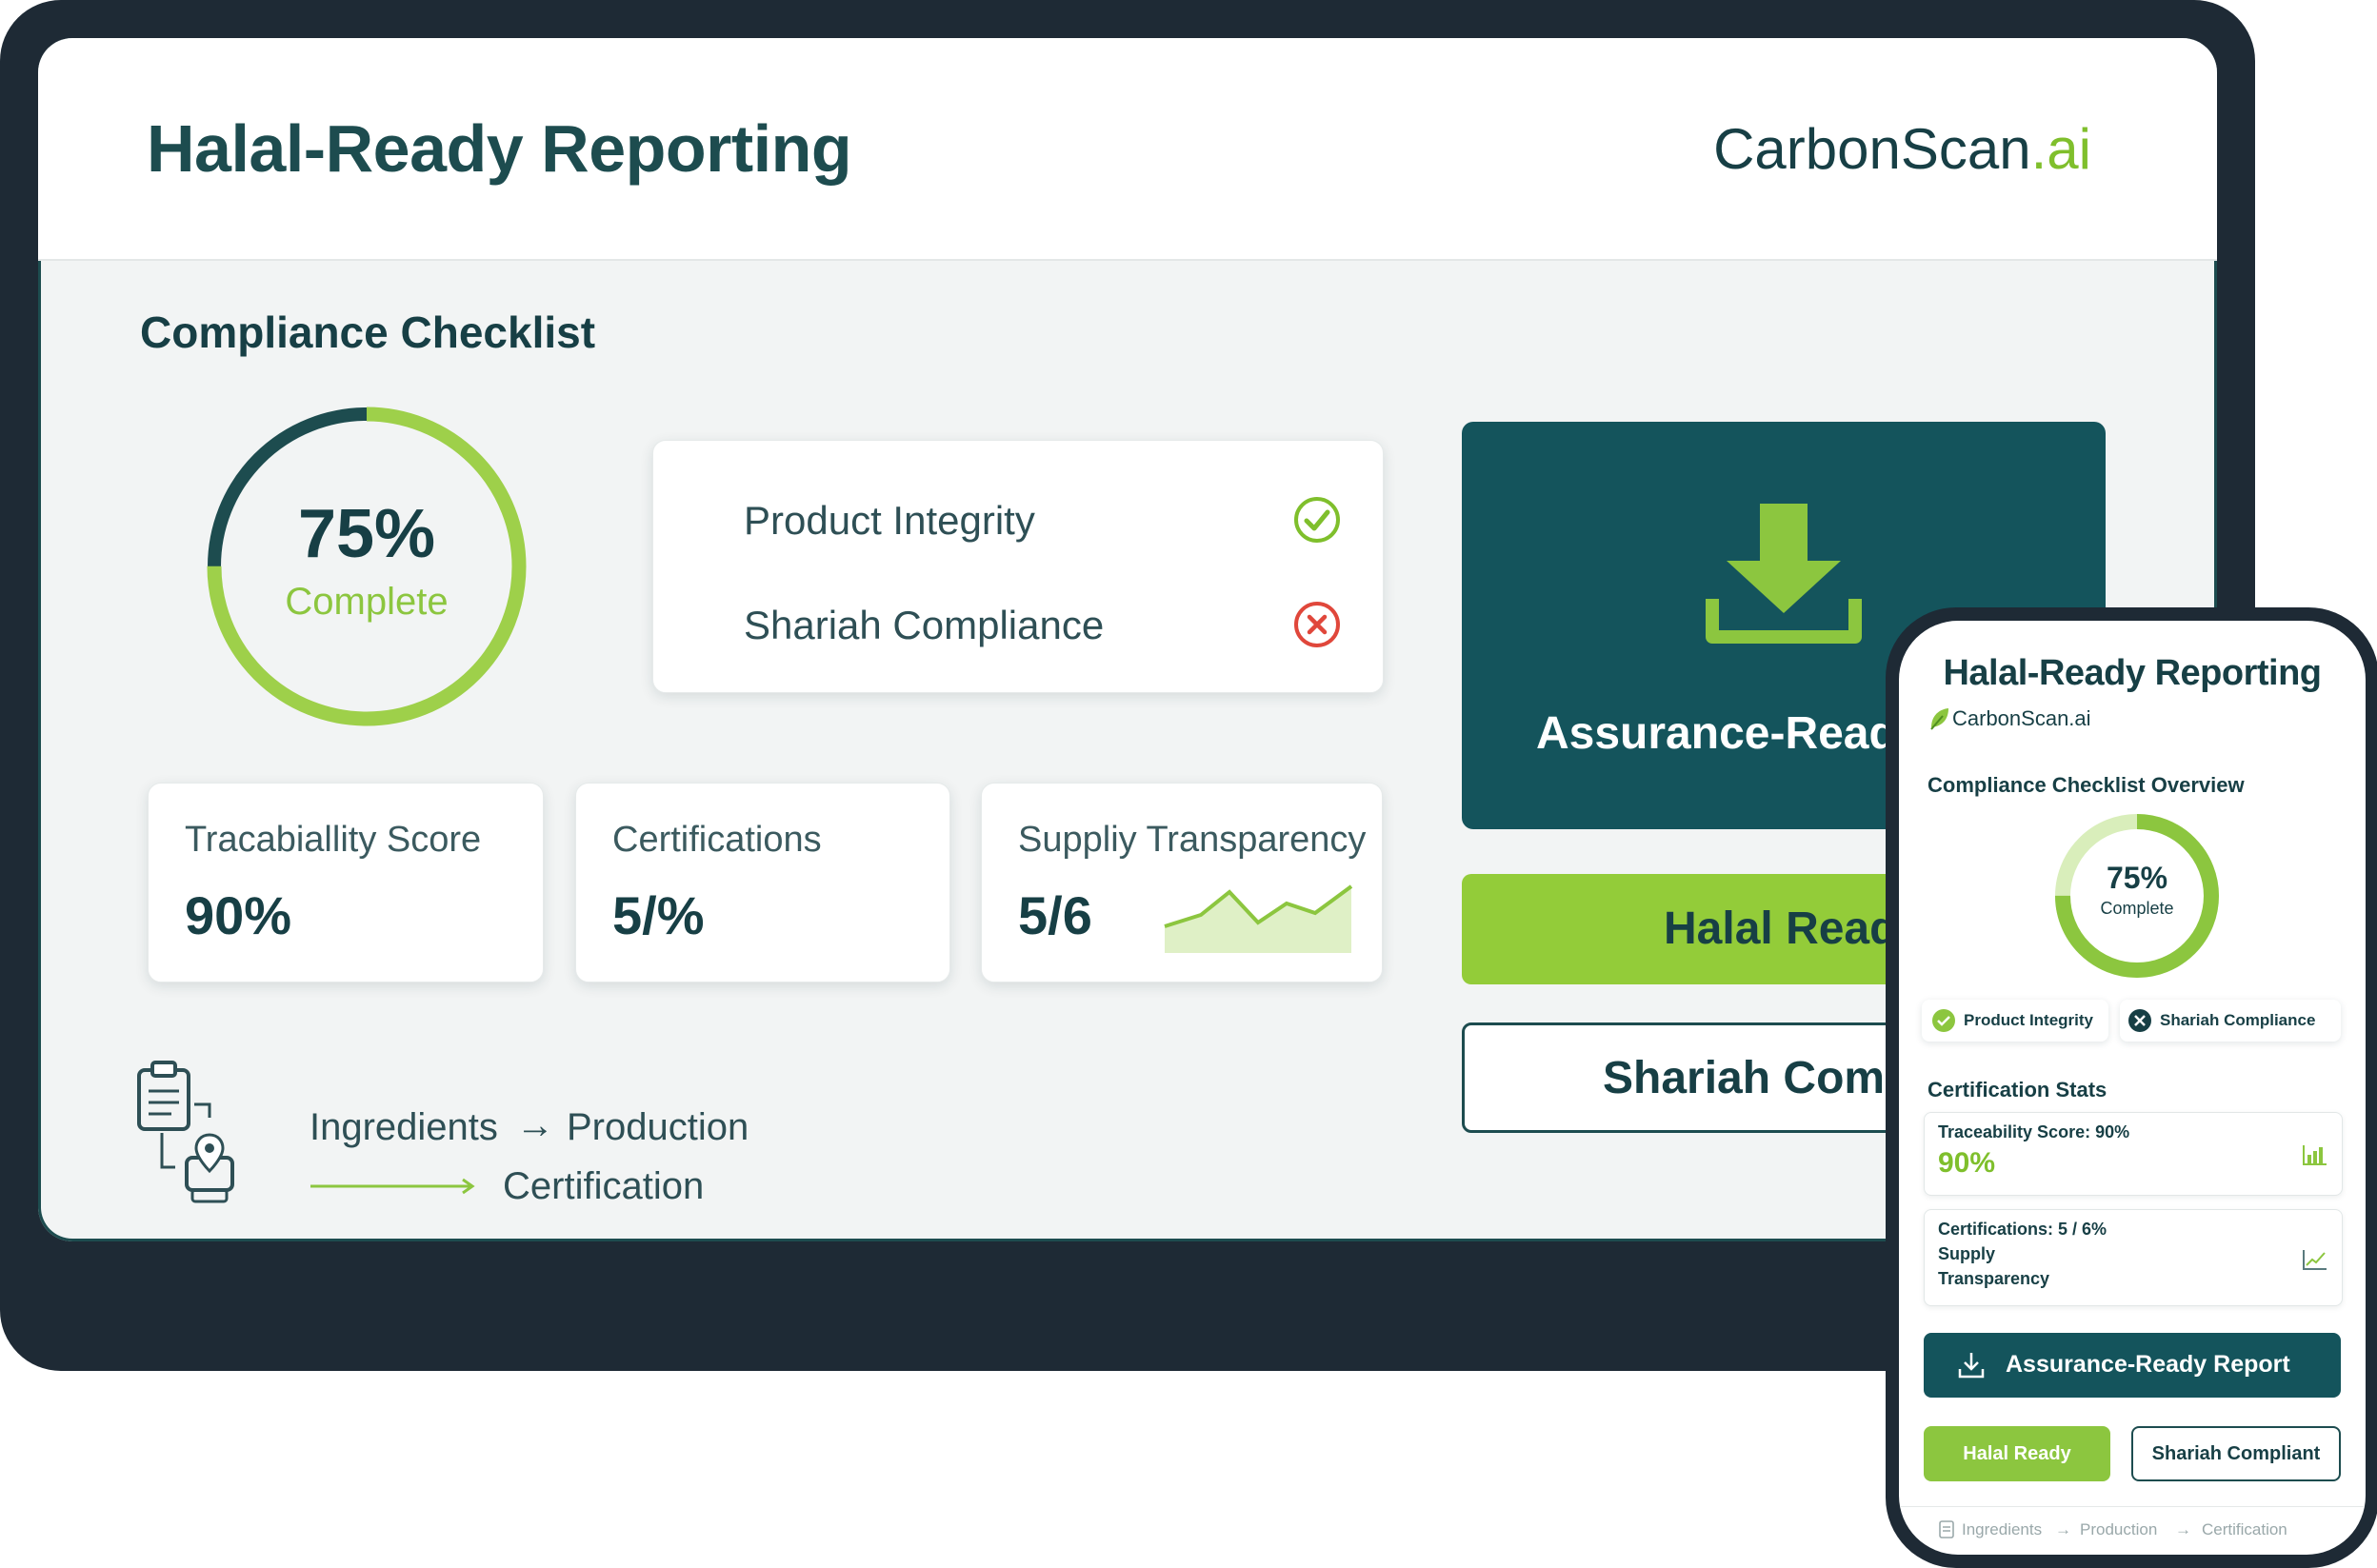  I want to click on mobile-assurance-ready-button: Assurance-Ready Report, so click(2133, 1366).